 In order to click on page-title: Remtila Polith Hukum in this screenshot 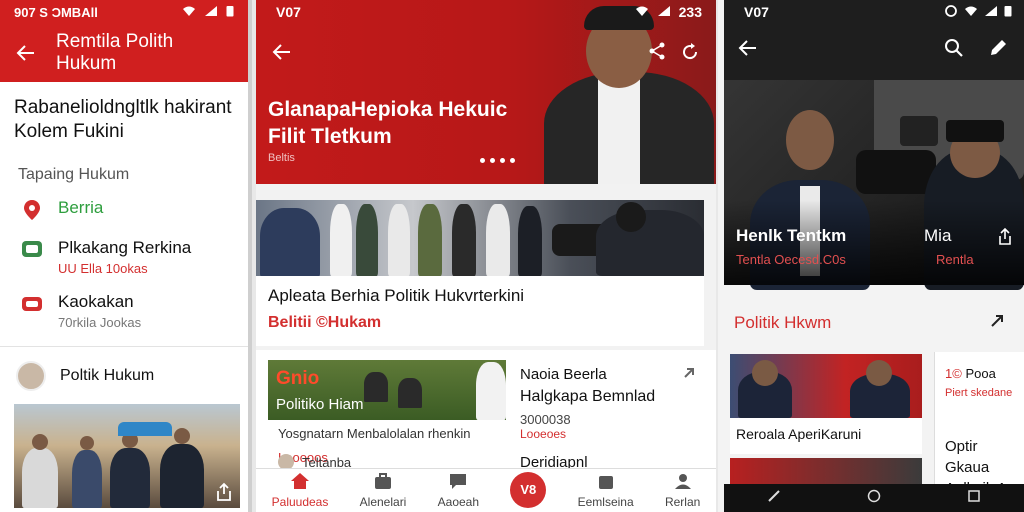, I will do `click(115, 52)`.